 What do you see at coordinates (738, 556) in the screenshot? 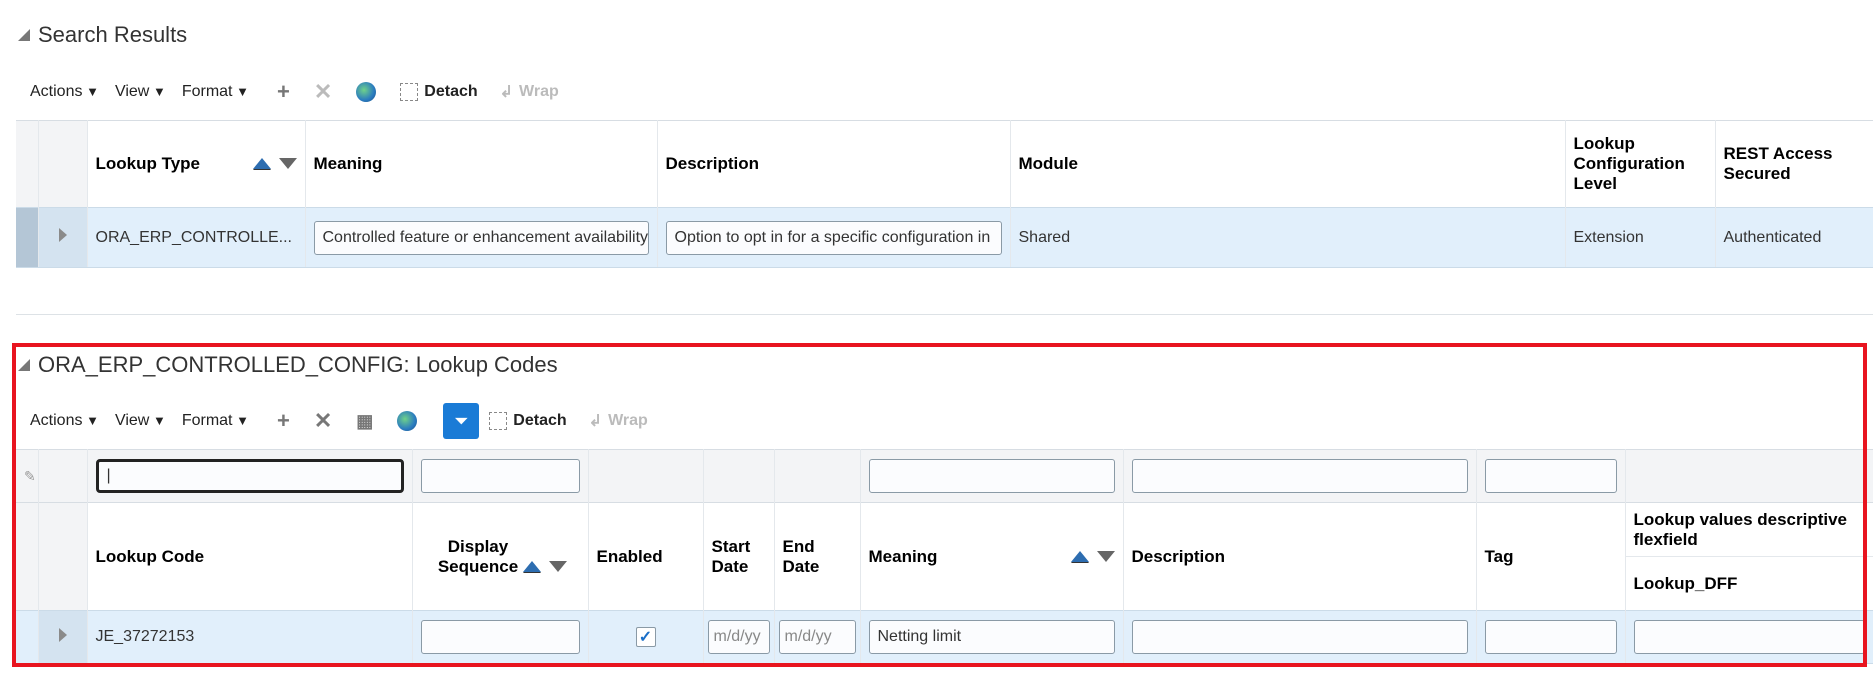
I see `column-header-start-date: Start Date` at bounding box center [738, 556].